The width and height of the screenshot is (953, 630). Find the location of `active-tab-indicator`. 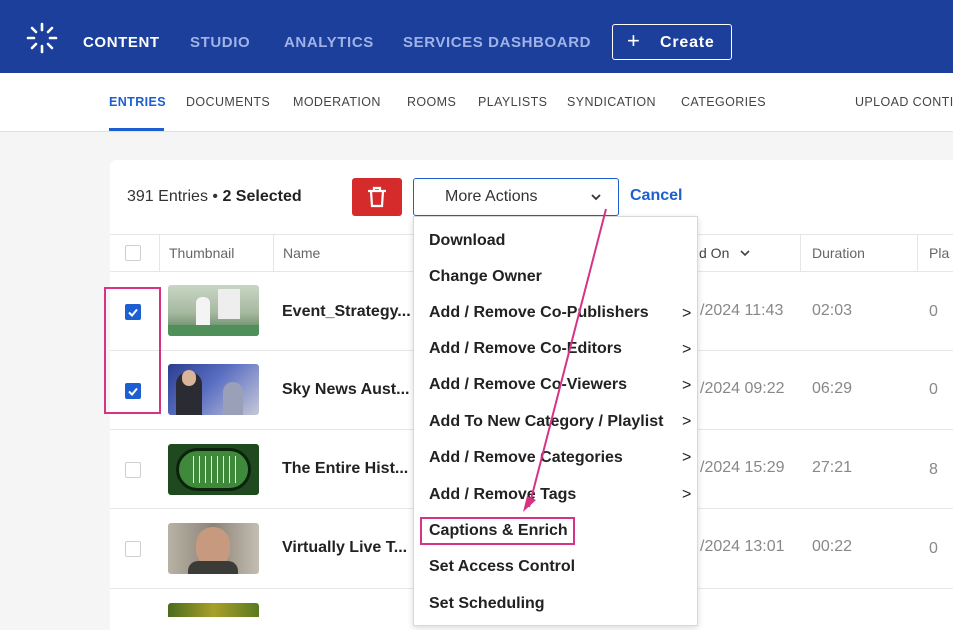

active-tab-indicator is located at coordinates (136, 129).